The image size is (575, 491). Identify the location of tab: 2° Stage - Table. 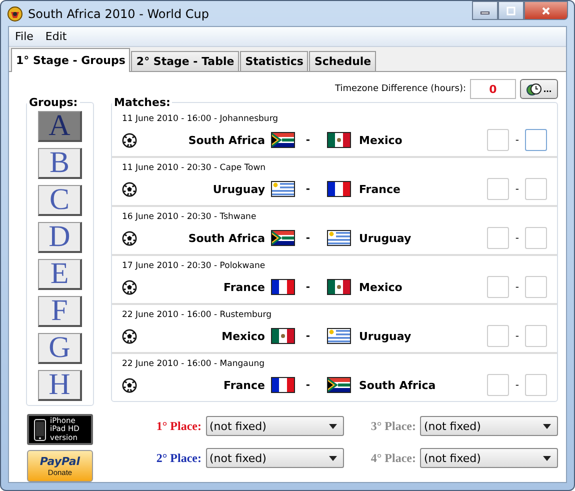
(185, 61).